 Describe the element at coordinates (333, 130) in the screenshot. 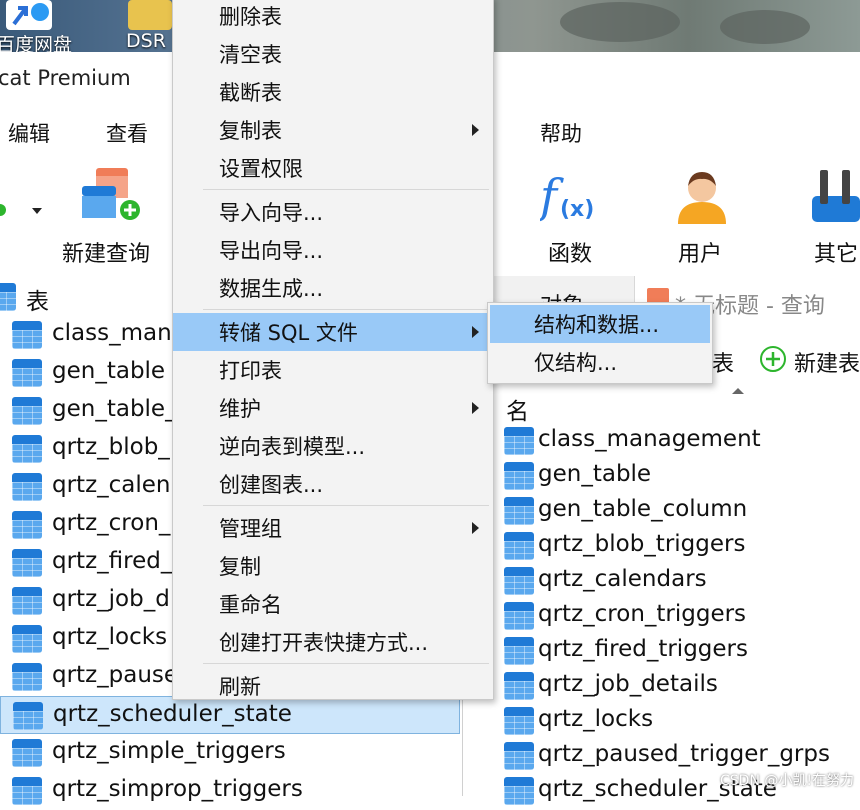

I see `context-menu-item: 复制表` at that location.